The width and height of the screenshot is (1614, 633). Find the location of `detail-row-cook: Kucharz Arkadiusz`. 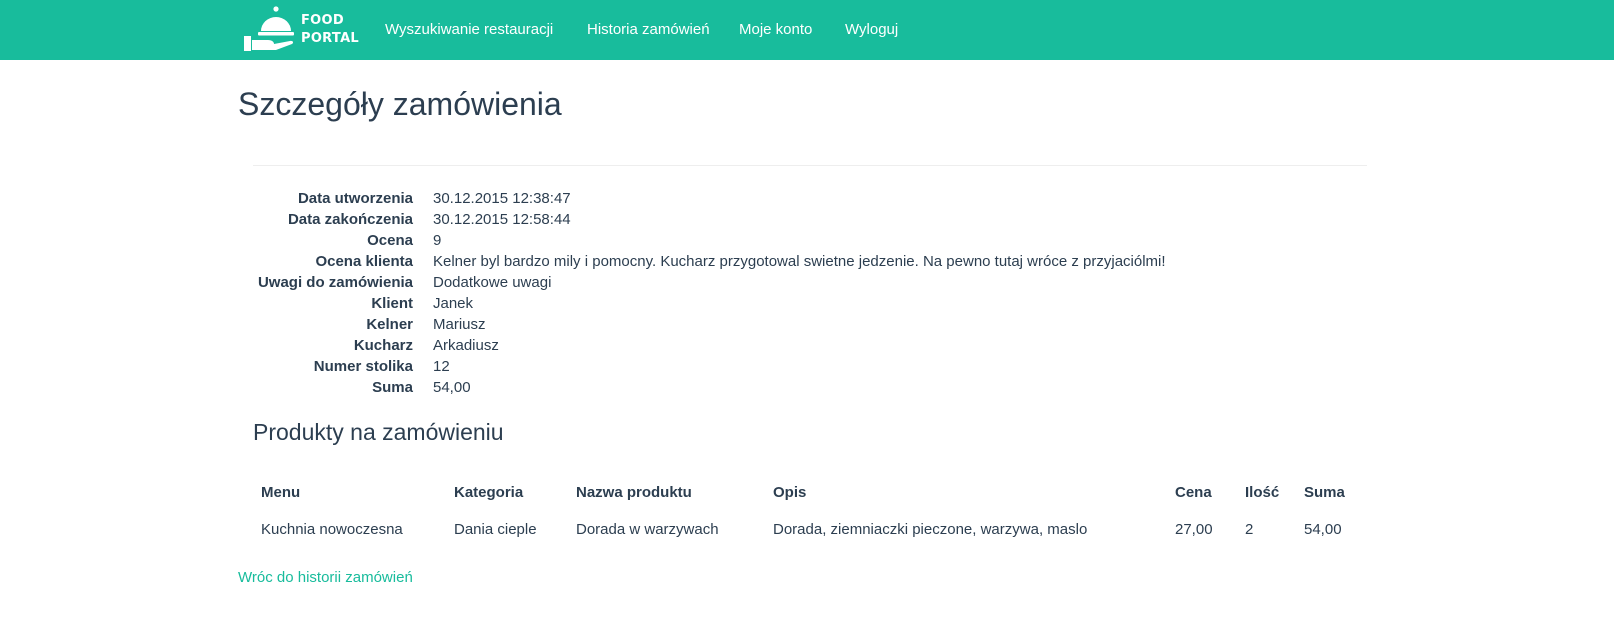

detail-row-cook: Kucharz Arkadiusz is located at coordinates (810, 345).